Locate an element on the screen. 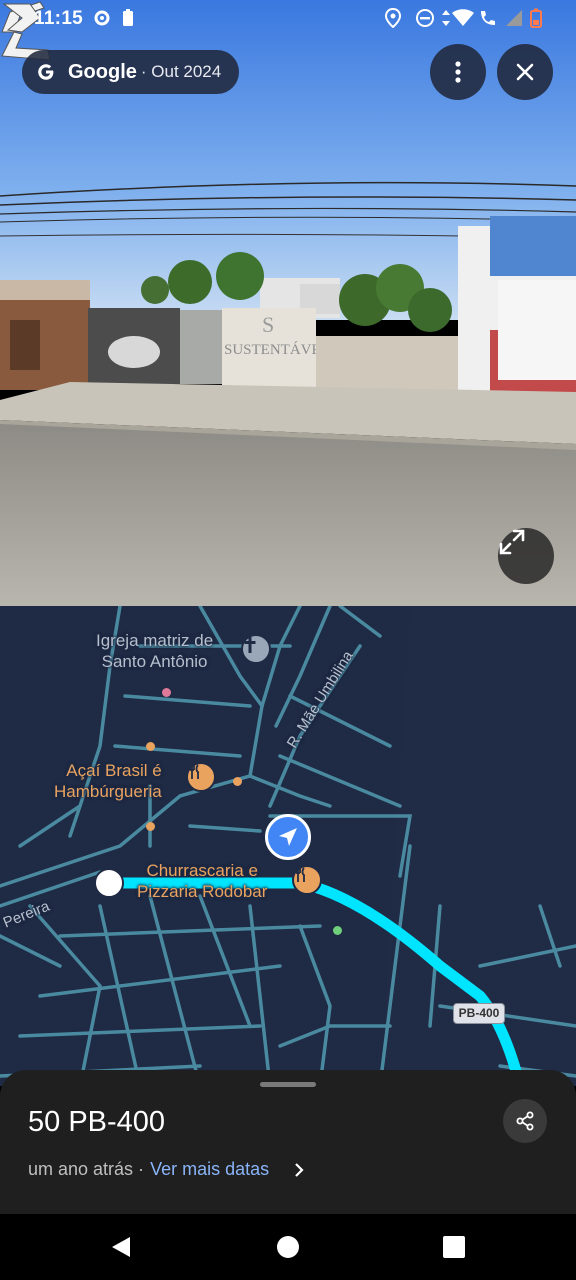 The height and width of the screenshot is (1280, 576). close-button is located at coordinates (525, 72).